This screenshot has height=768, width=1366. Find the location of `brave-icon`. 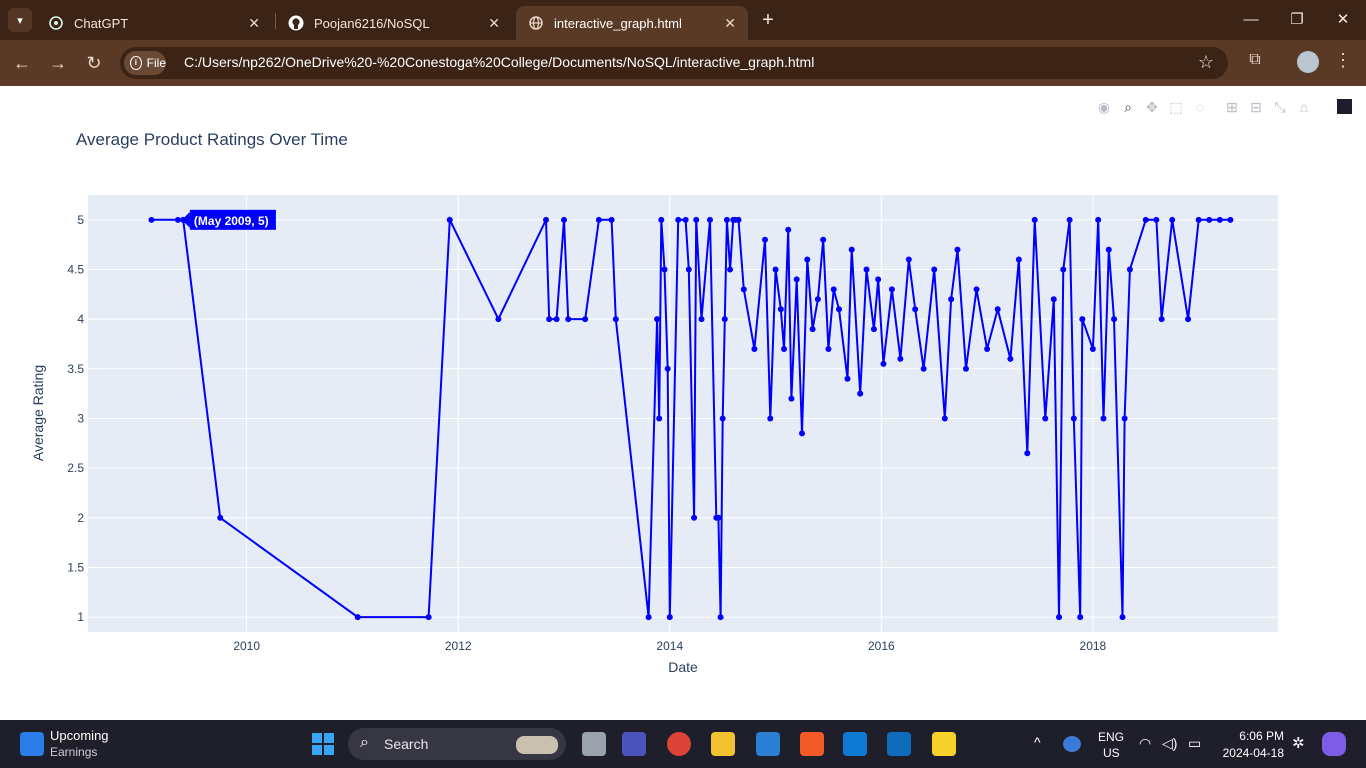

brave-icon is located at coordinates (812, 744).